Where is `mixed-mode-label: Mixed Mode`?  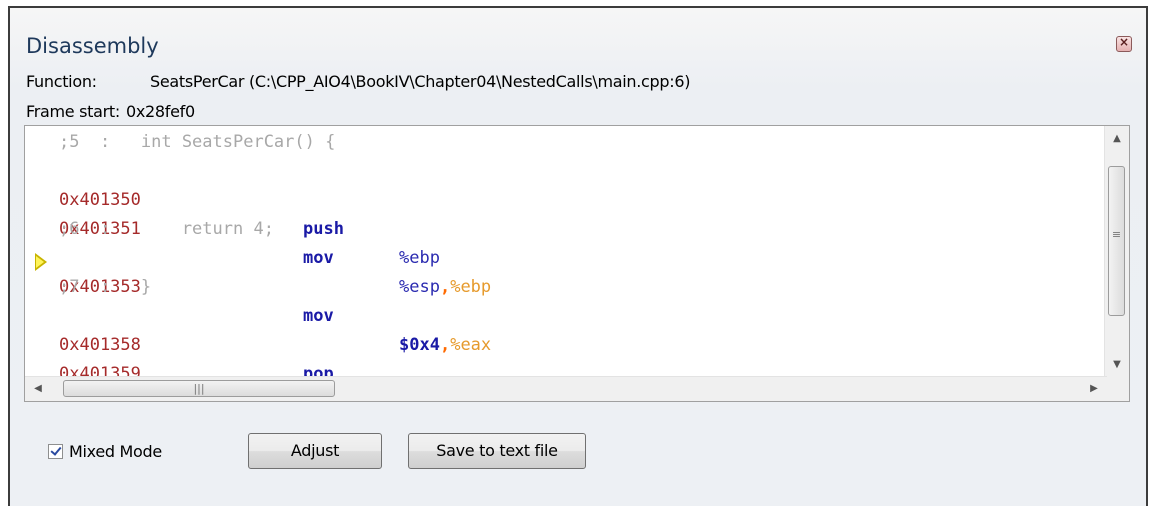 mixed-mode-label: Mixed Mode is located at coordinates (115, 451).